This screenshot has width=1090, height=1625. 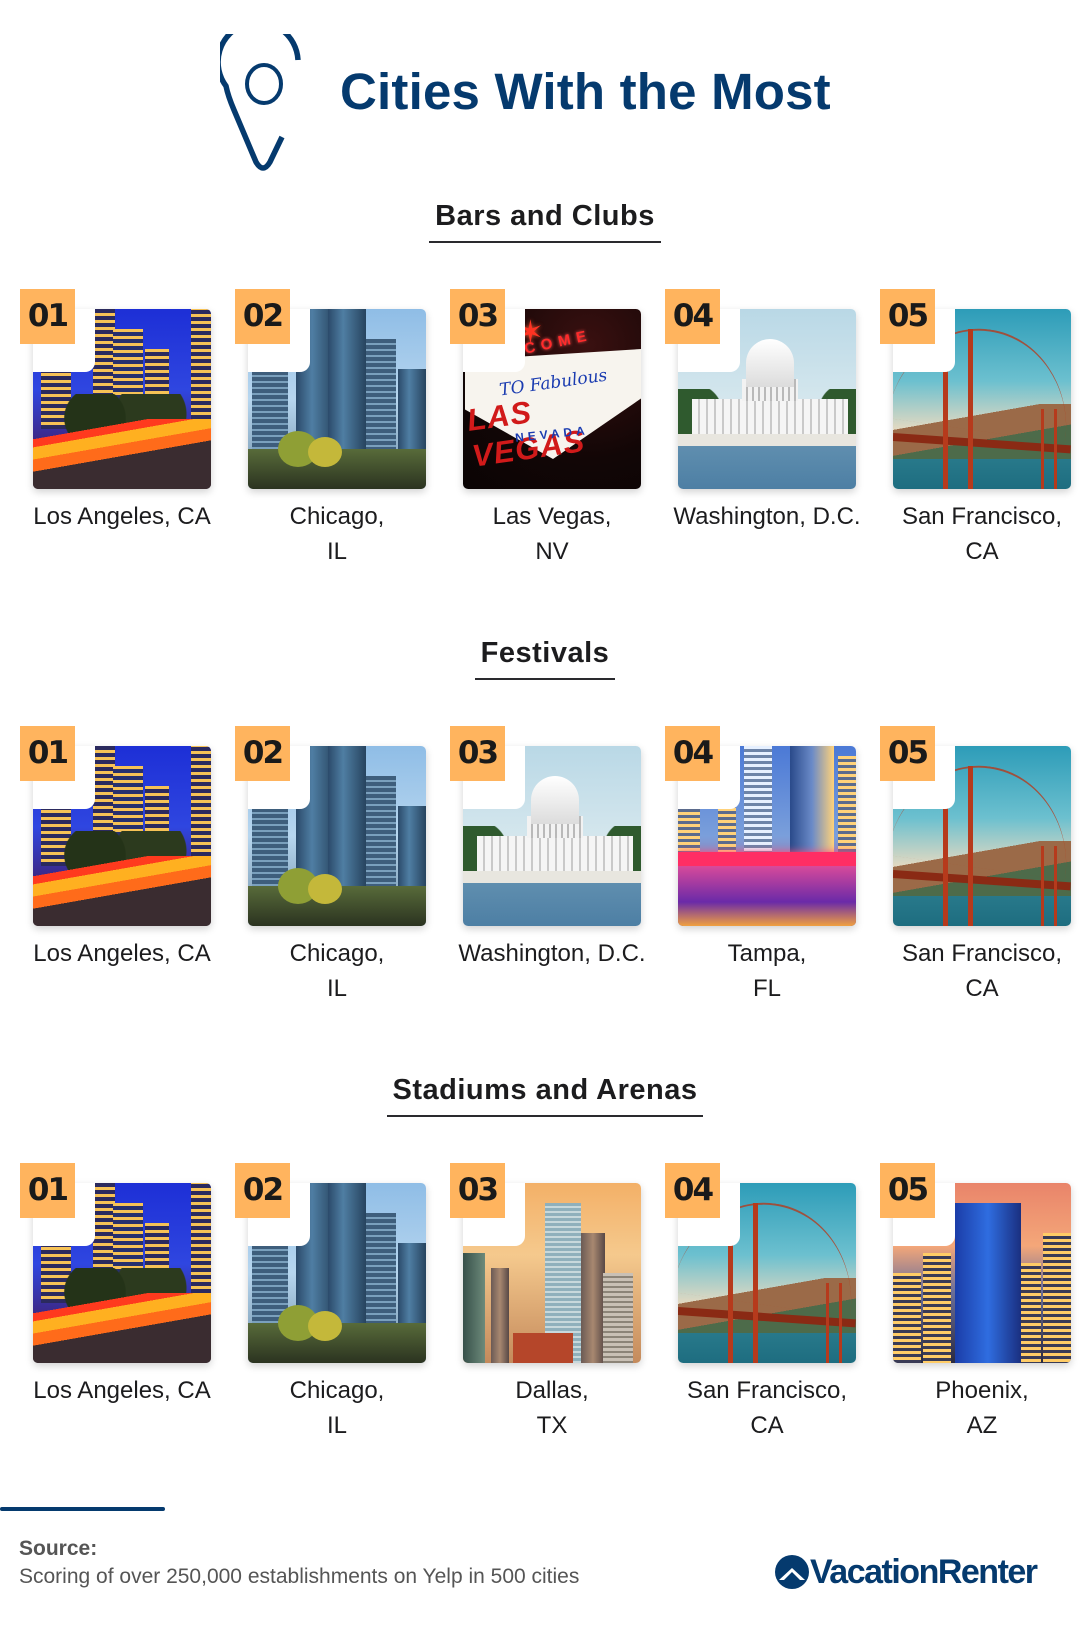 I want to click on section-heading-festivals: Festivals, so click(x=545, y=658).